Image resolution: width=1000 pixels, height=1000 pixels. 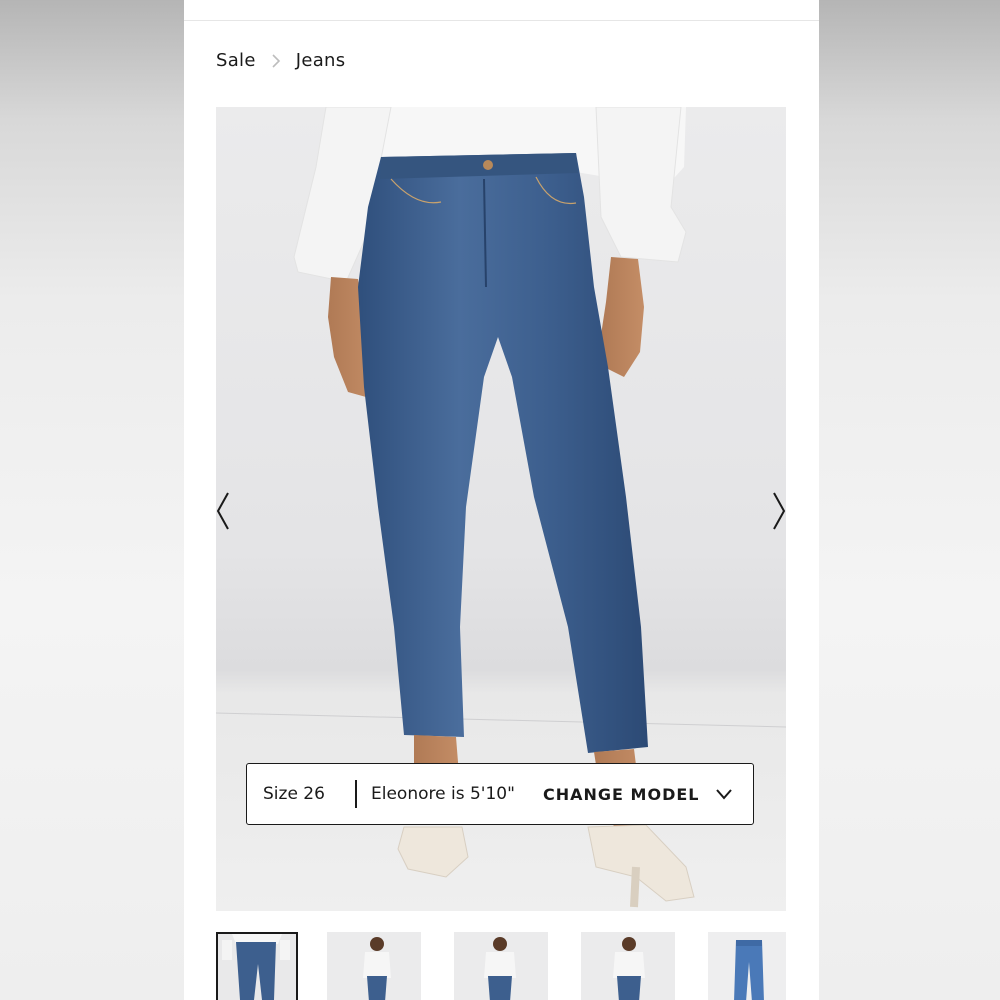 What do you see at coordinates (294, 794) in the screenshot?
I see `model-size-label: Size 26` at bounding box center [294, 794].